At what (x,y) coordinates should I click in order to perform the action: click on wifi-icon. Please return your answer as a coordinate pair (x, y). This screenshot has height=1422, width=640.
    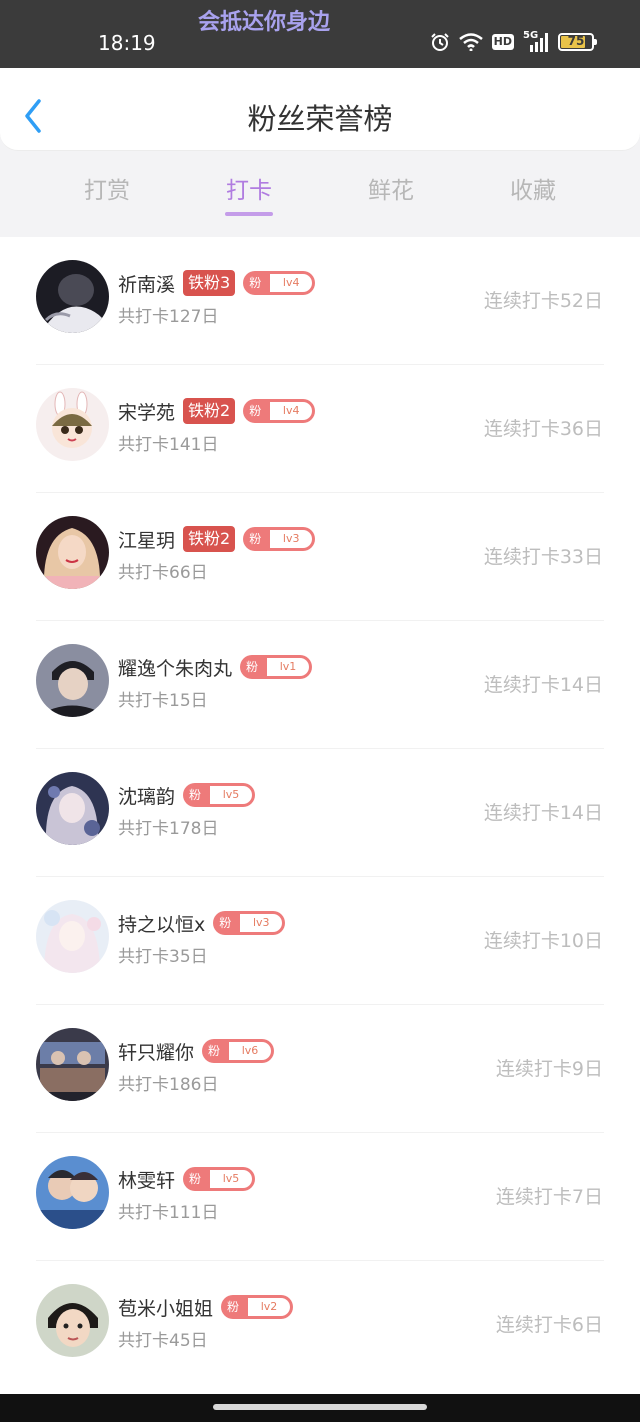
    Looking at the image, I should click on (470, 42).